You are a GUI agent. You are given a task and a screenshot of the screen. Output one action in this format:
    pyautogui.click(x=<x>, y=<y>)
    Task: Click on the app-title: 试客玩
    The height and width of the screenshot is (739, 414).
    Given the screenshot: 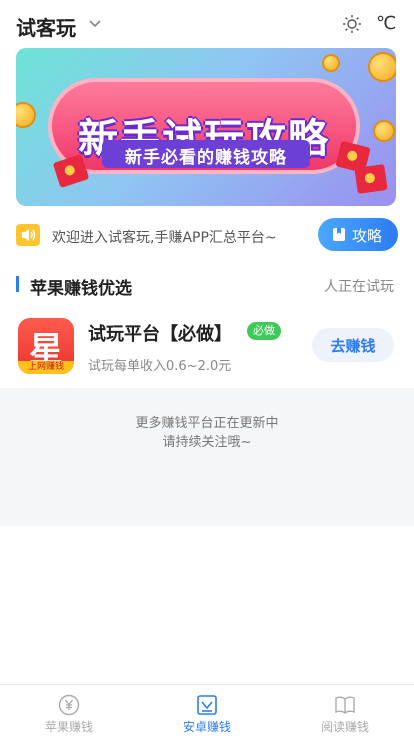 What is the action you would take?
    pyautogui.click(x=46, y=26)
    